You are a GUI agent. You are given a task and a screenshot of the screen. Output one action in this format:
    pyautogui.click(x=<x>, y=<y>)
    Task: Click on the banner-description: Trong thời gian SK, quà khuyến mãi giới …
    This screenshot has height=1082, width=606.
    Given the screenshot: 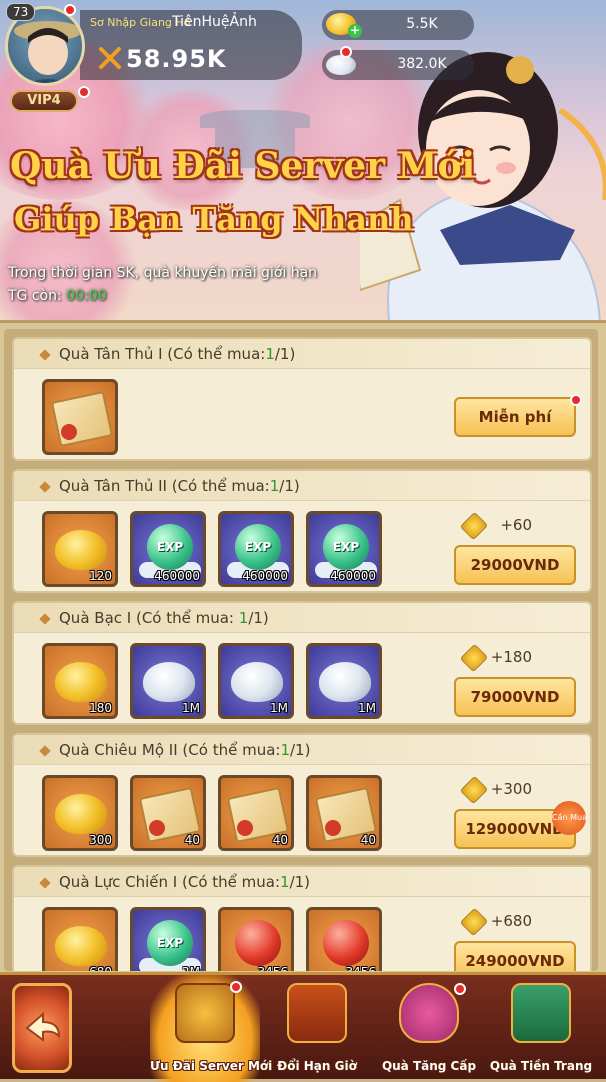 What is the action you would take?
    pyautogui.click(x=162, y=285)
    